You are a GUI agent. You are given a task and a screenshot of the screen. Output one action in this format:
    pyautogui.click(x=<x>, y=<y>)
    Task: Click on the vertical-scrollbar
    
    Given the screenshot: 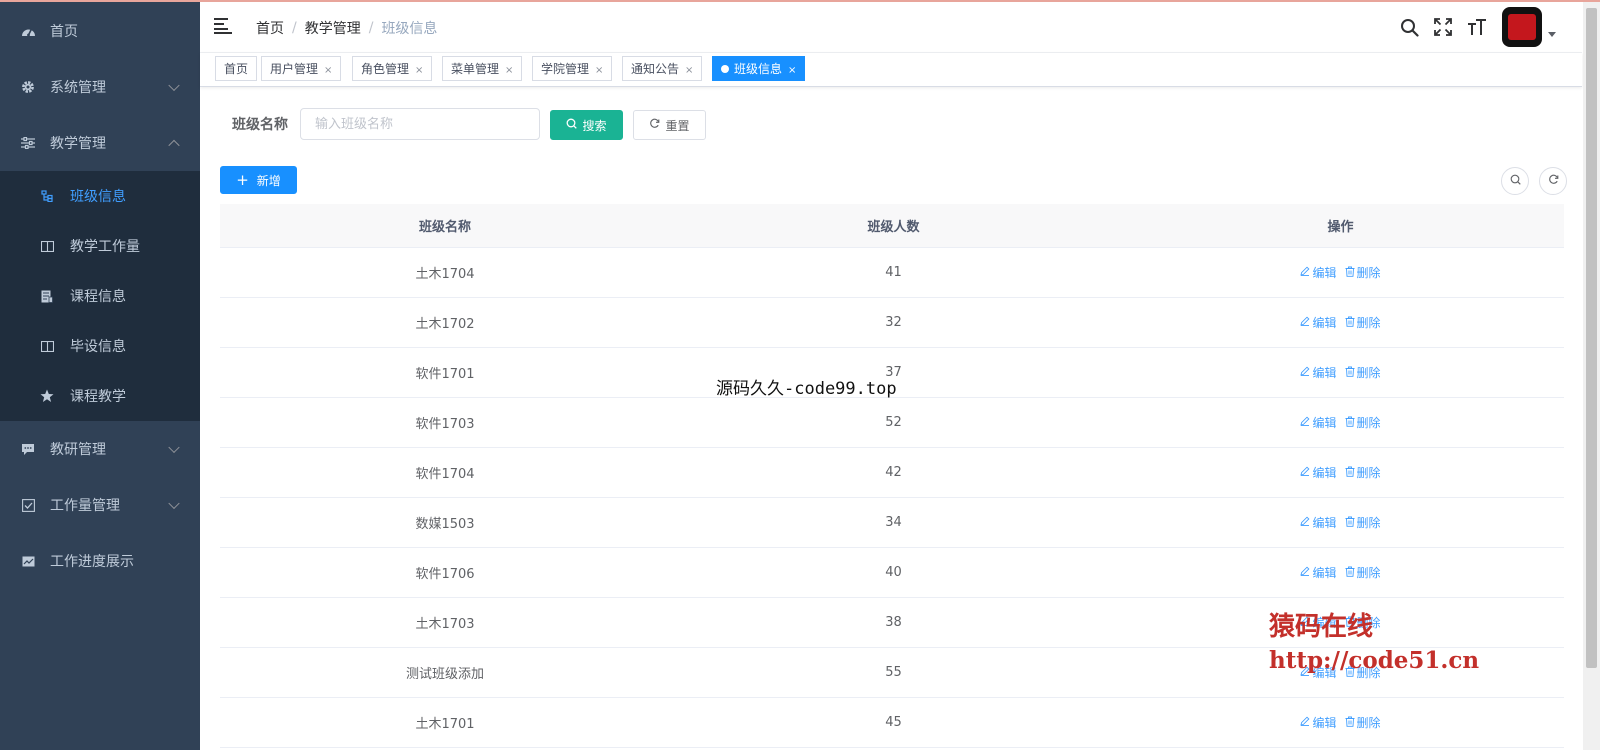 What is the action you would take?
    pyautogui.click(x=1591, y=376)
    